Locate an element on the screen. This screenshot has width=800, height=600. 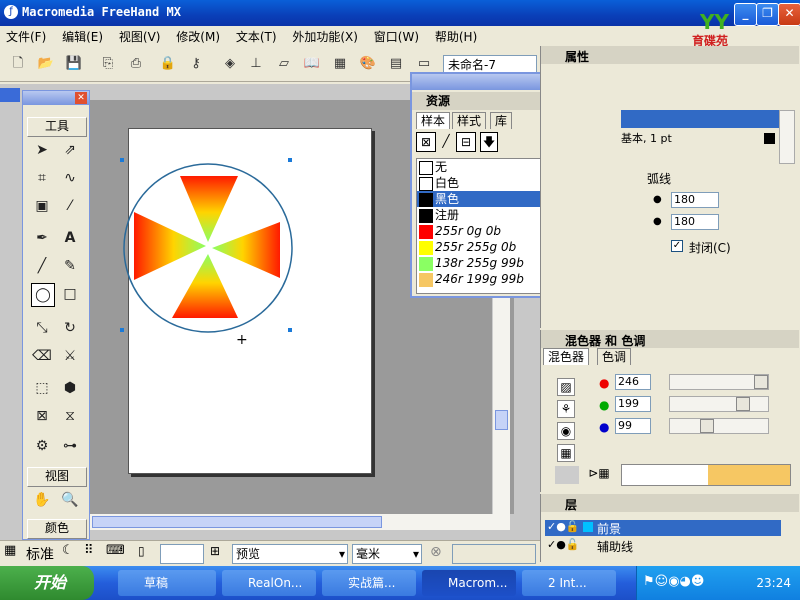
export-icon: ⎙ is located at coordinates (136, 64).